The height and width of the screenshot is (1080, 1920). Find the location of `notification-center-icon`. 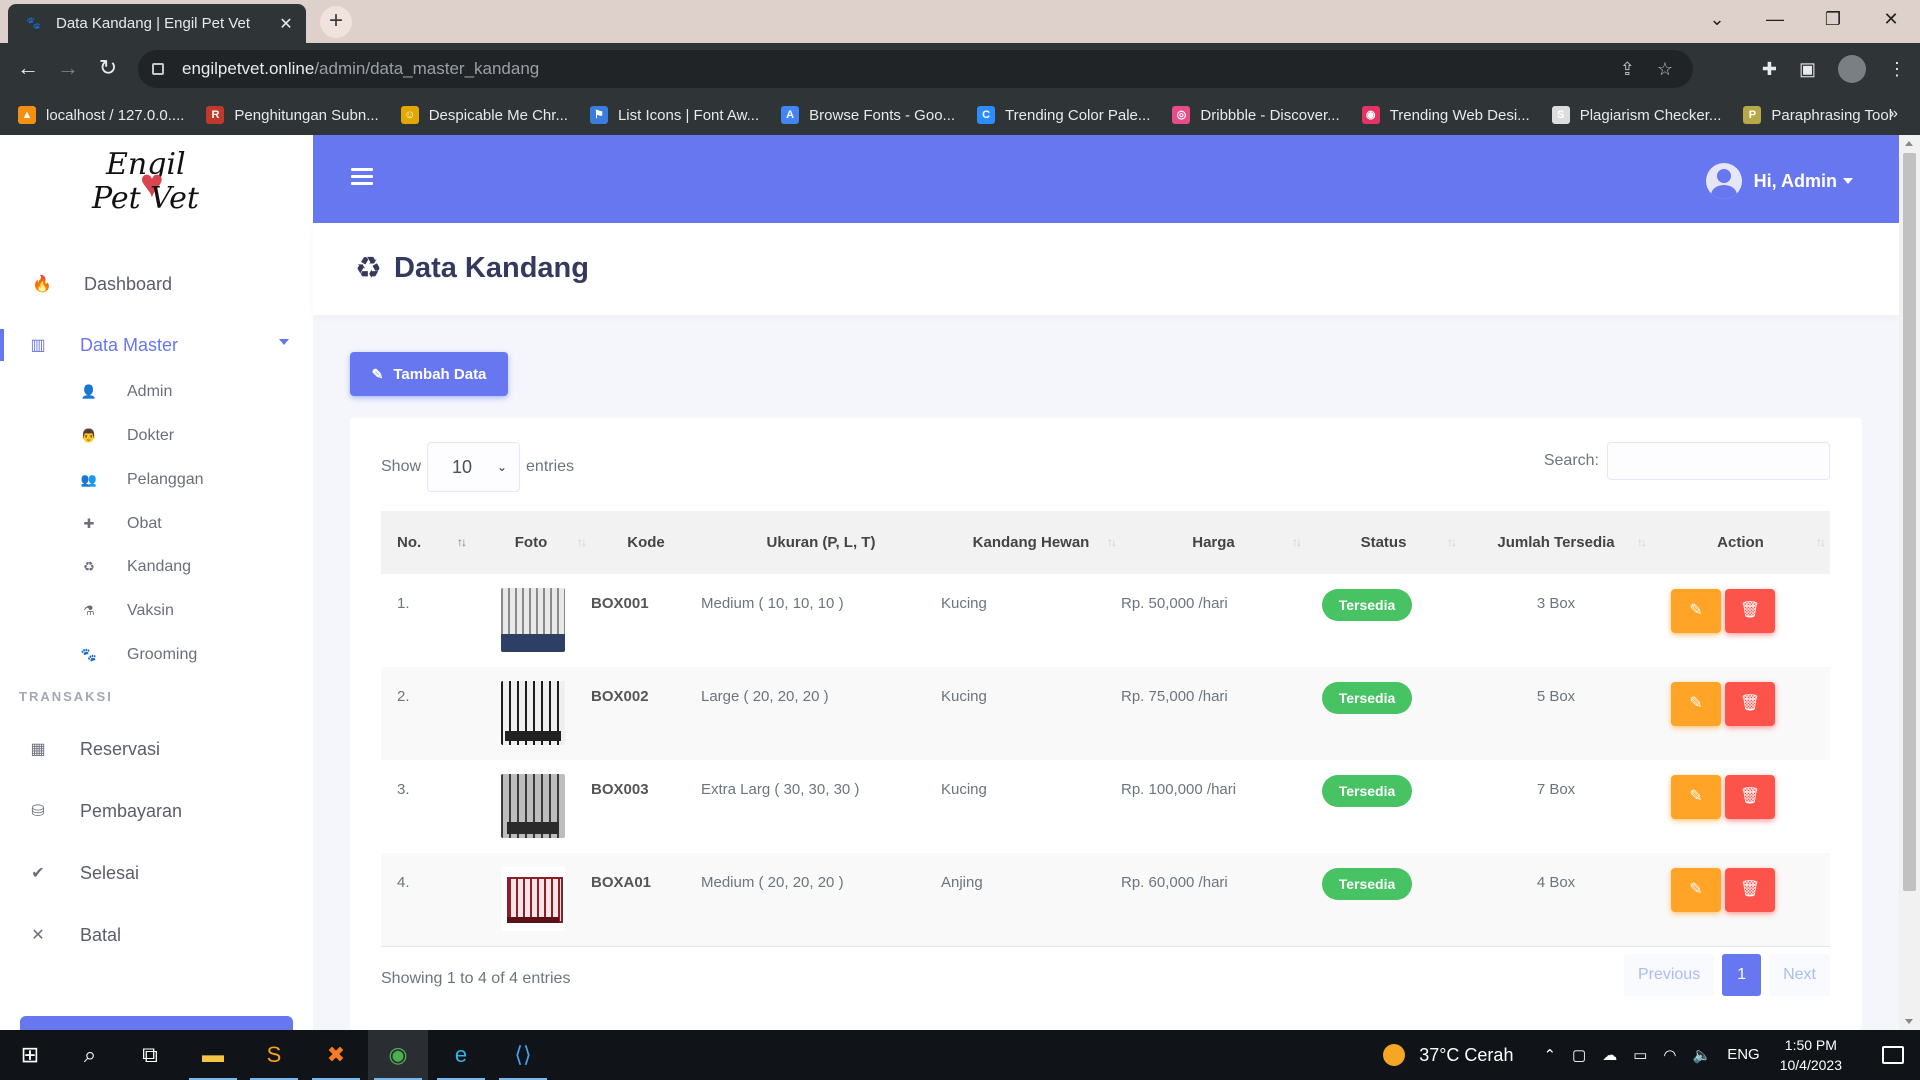

notification-center-icon is located at coordinates (1893, 1055).